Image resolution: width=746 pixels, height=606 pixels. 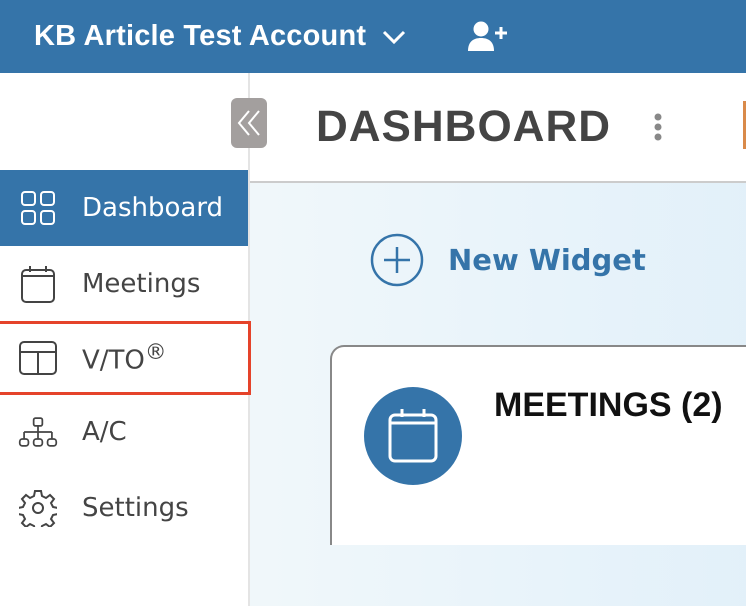 I want to click on page-title: DASHBOARD, so click(x=463, y=127).